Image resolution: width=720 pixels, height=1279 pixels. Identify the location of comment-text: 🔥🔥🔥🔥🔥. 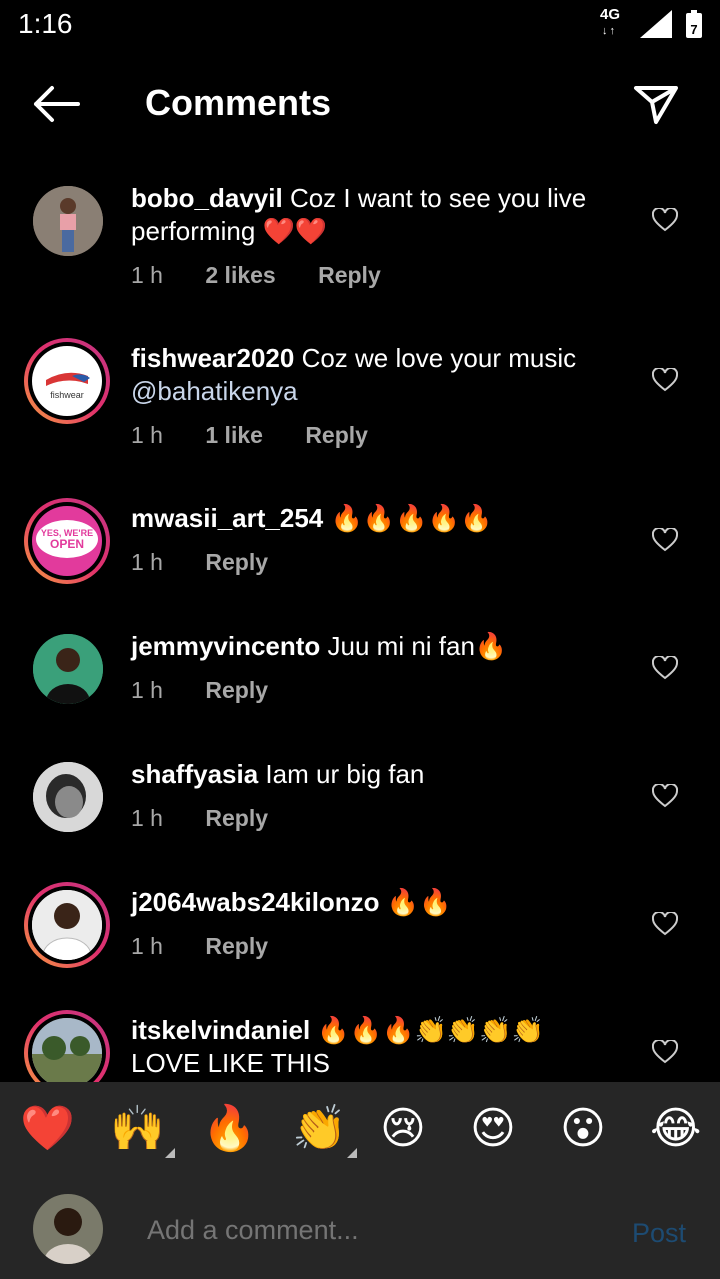
(411, 518).